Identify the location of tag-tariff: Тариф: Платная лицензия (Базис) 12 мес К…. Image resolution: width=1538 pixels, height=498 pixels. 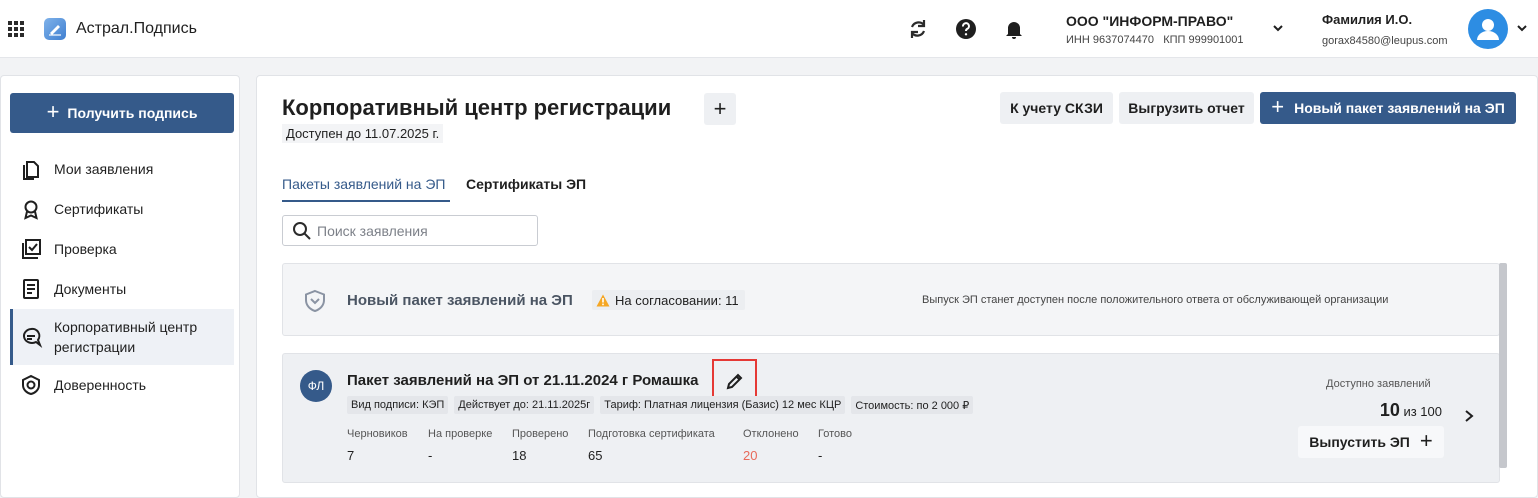
(723, 405).